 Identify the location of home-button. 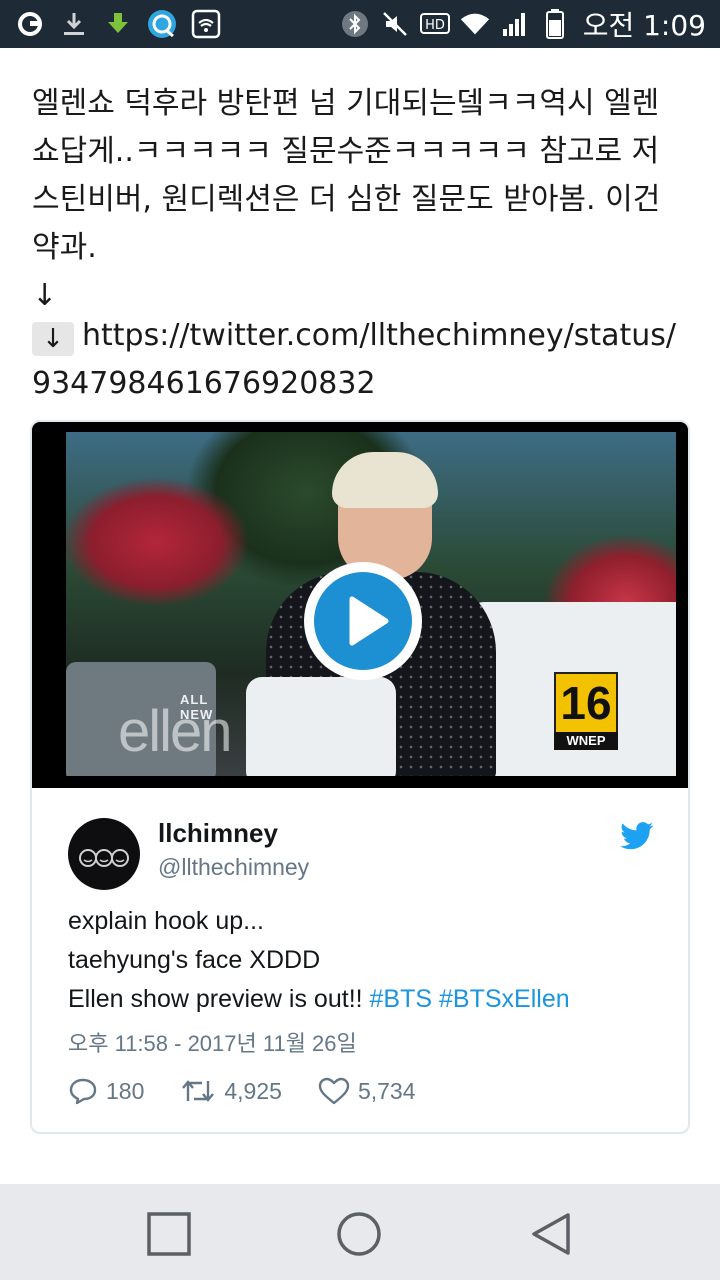
(359, 1234).